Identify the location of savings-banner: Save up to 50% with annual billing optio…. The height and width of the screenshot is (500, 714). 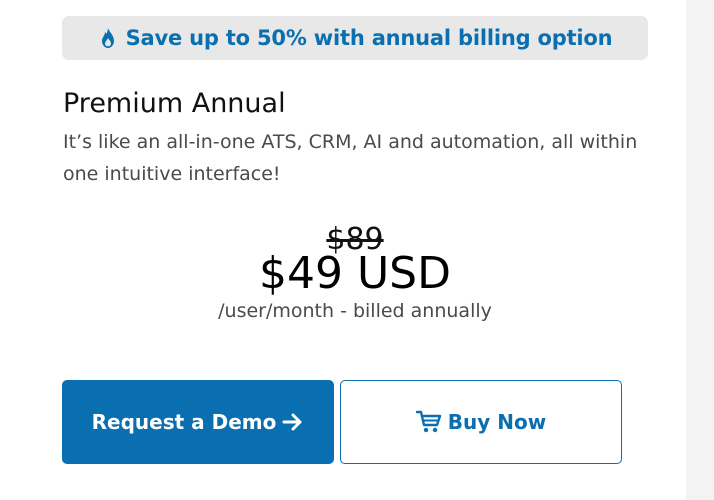
(355, 38).